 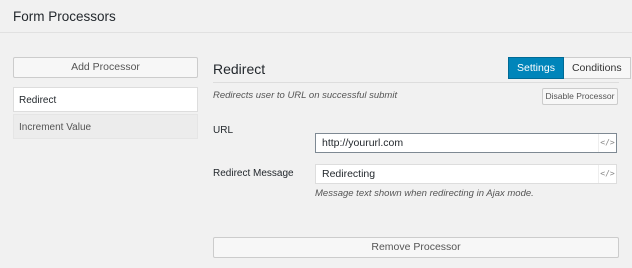 I want to click on url-input, so click(x=456, y=143).